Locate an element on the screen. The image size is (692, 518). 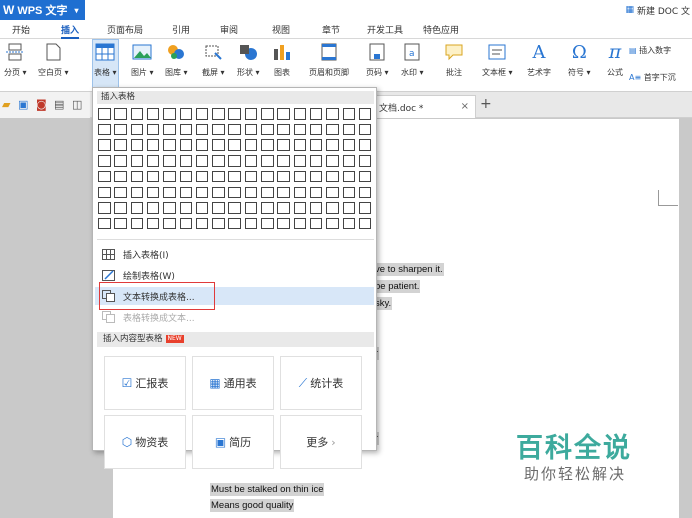
tab-page-layout: 页面布局 is located at coordinates (125, 29).